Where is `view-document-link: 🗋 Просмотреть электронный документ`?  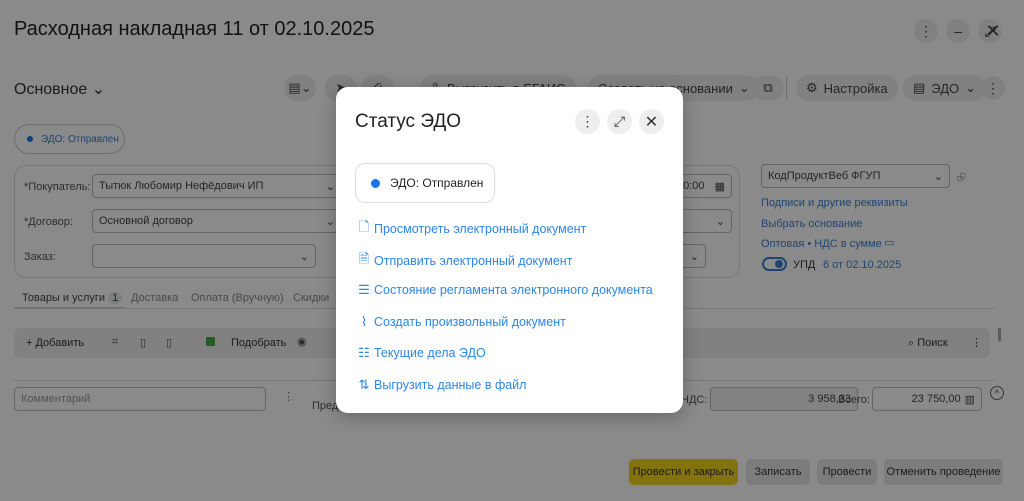
view-document-link: 🗋 Просмотреть электронный документ is located at coordinates (471, 229).